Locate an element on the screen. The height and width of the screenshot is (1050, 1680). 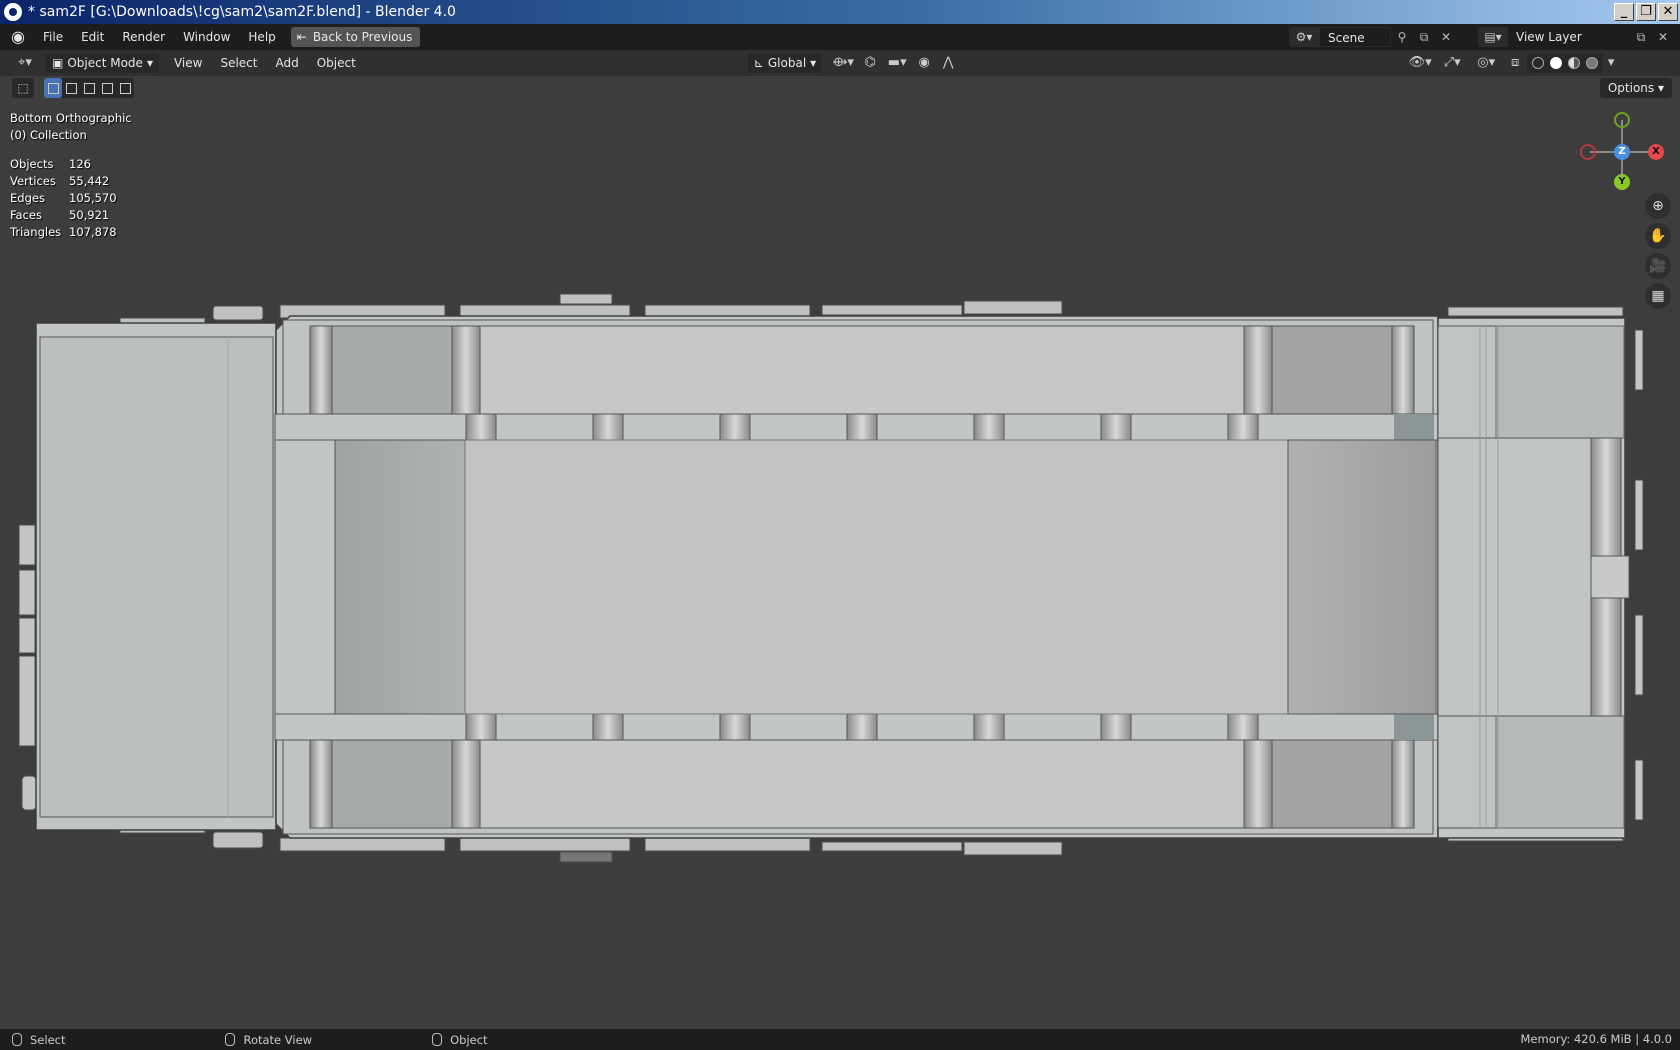
visibility-icon: 👁▾ is located at coordinates (1420, 63).